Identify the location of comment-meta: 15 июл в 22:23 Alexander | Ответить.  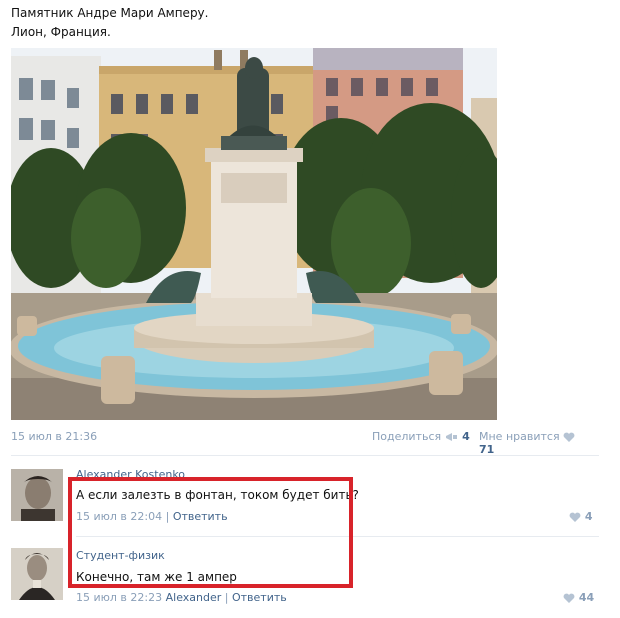
(181, 597).